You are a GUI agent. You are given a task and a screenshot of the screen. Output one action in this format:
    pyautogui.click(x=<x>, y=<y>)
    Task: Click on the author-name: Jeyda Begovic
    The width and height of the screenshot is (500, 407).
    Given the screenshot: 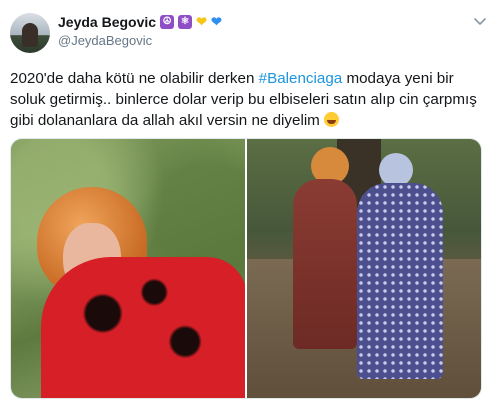 What is the action you would take?
    pyautogui.click(x=107, y=22)
    